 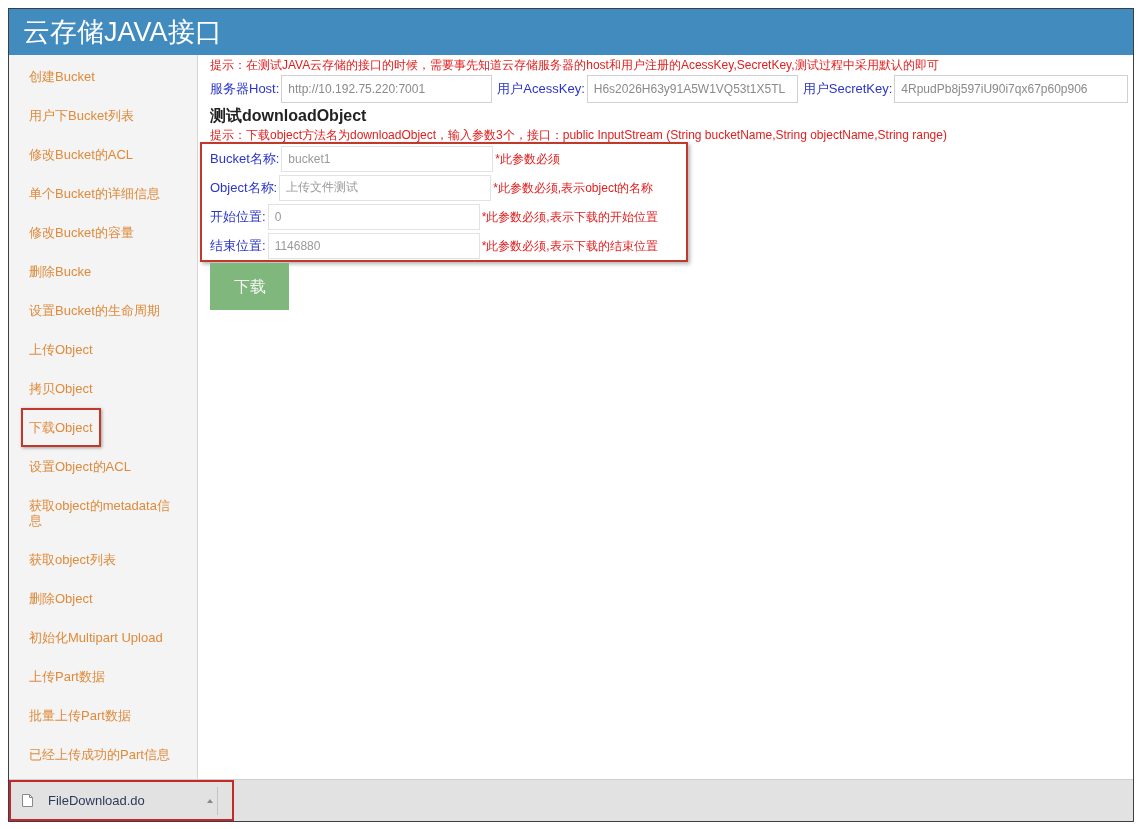 I want to click on sidebar-link: 拷贝Object, so click(x=61, y=388).